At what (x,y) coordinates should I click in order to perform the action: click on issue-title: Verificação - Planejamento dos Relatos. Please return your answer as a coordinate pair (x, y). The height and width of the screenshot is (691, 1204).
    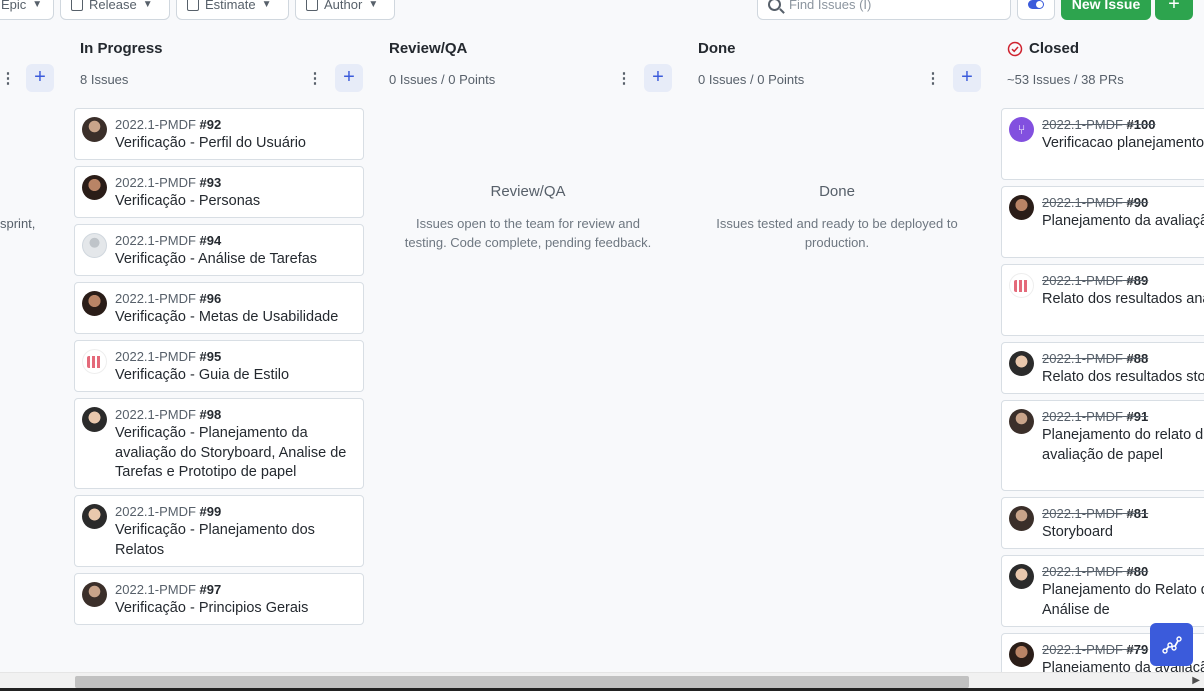
    Looking at the image, I should click on (235, 540).